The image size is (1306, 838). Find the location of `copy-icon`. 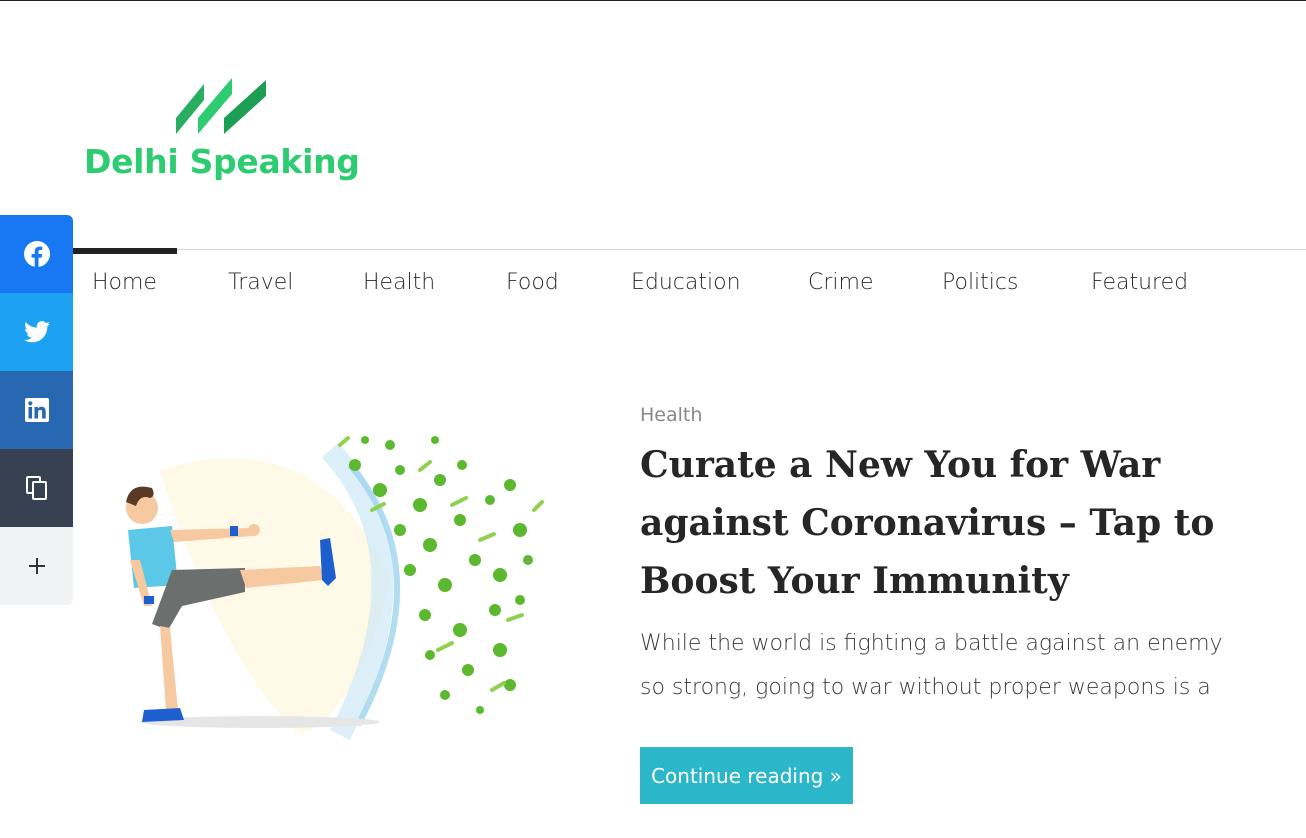

copy-icon is located at coordinates (36, 488).